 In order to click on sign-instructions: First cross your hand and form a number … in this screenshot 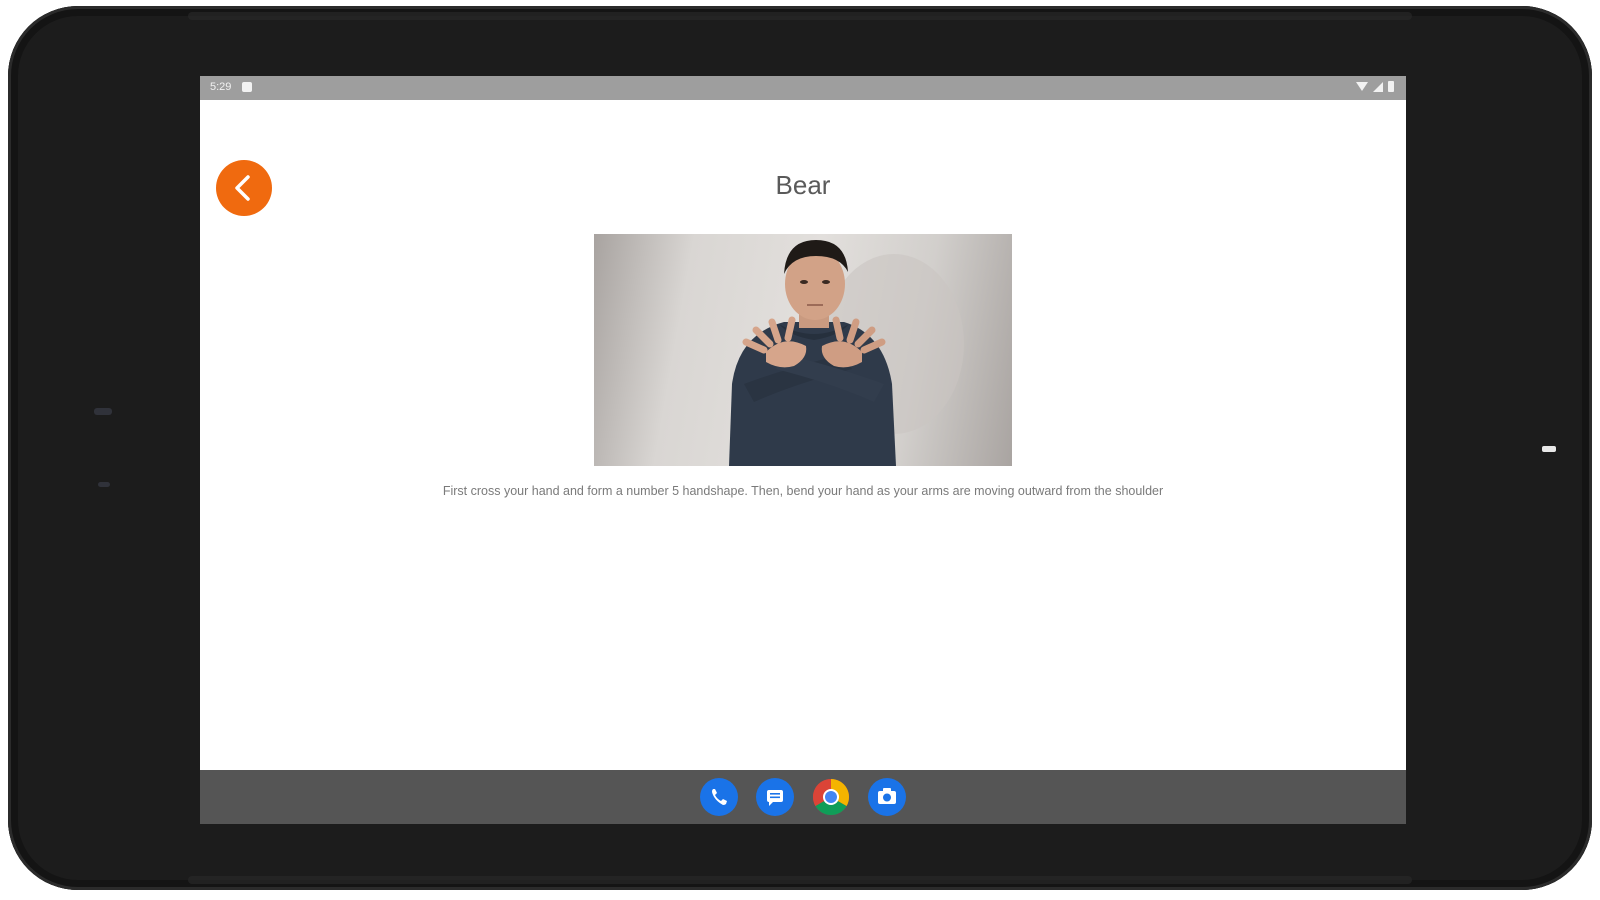, I will do `click(803, 491)`.